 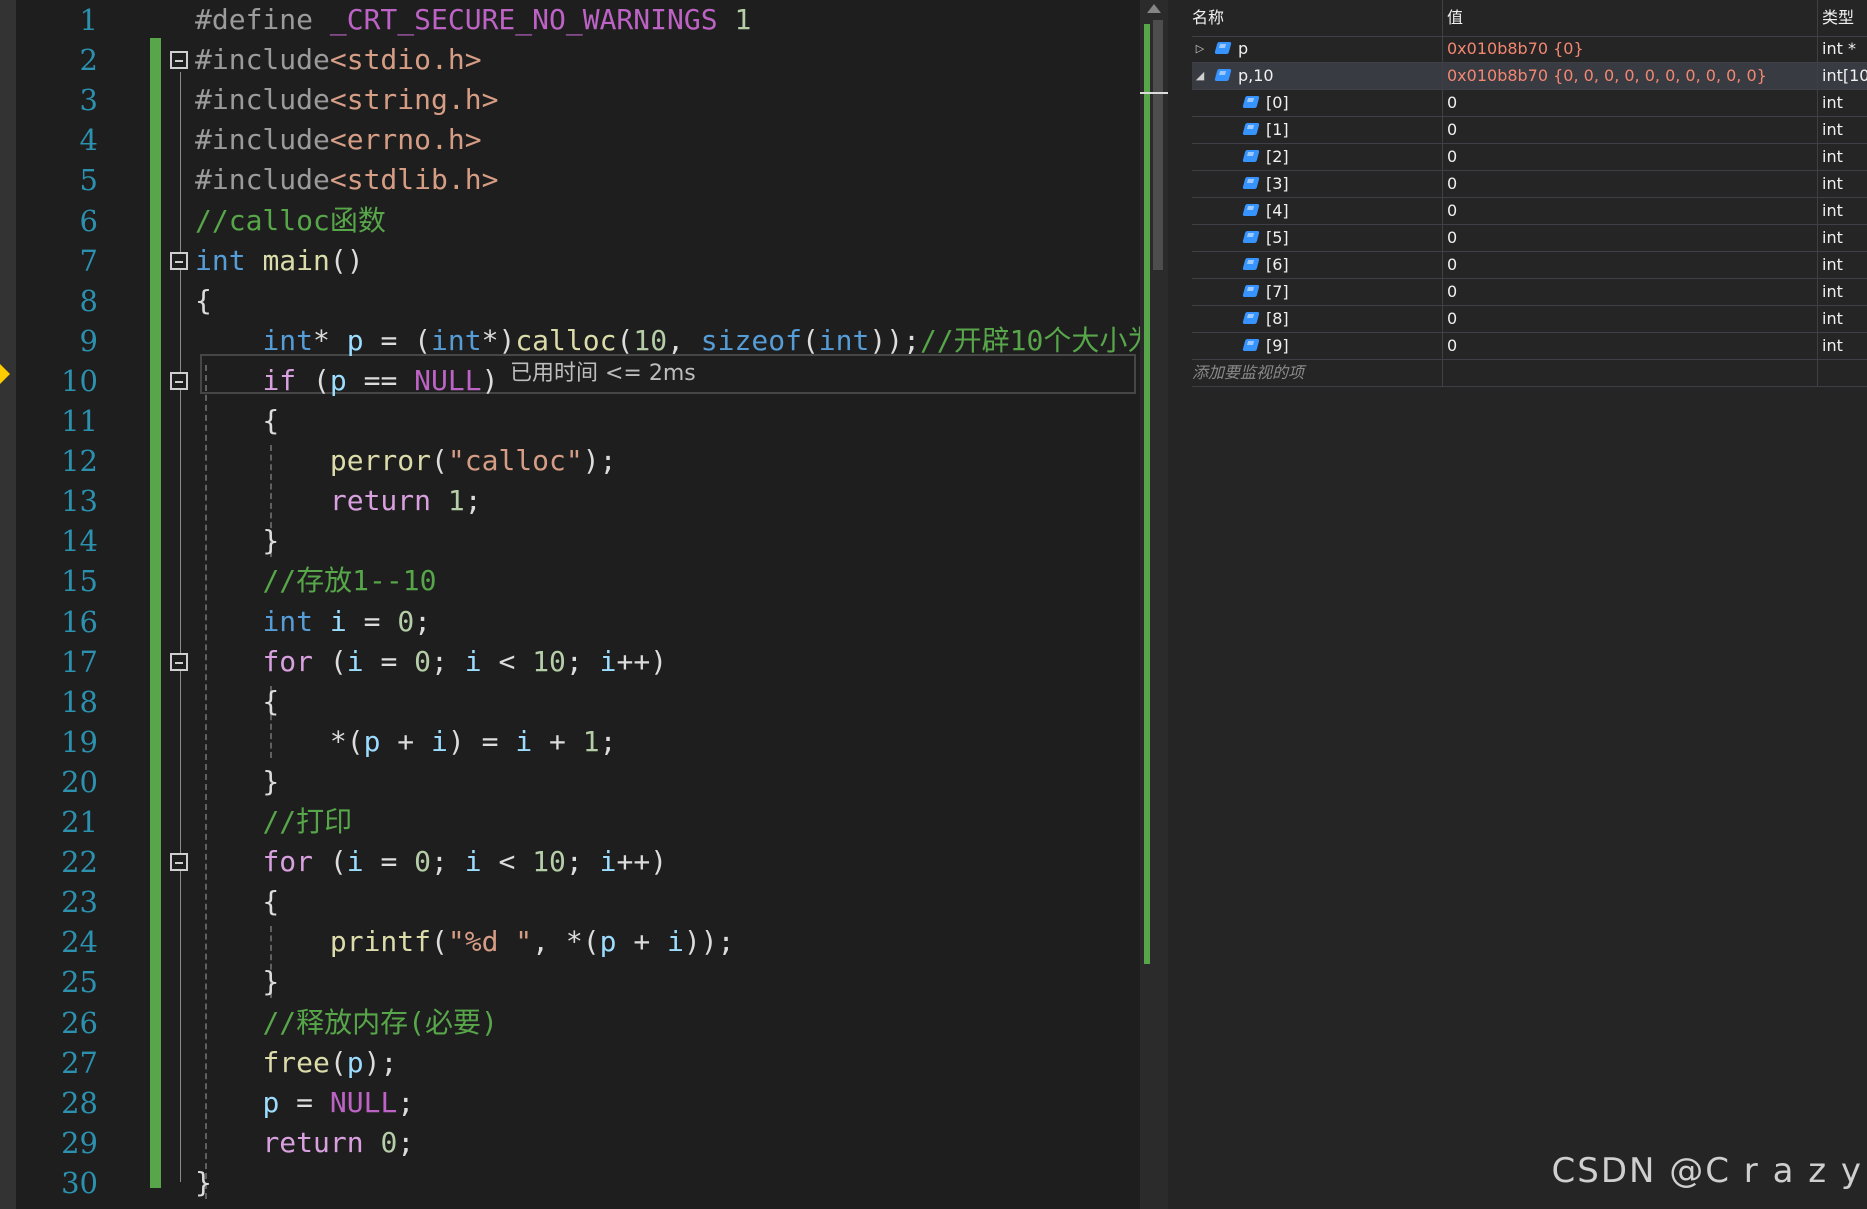 I want to click on watch-name-cell: [3], so click(x=1312, y=184).